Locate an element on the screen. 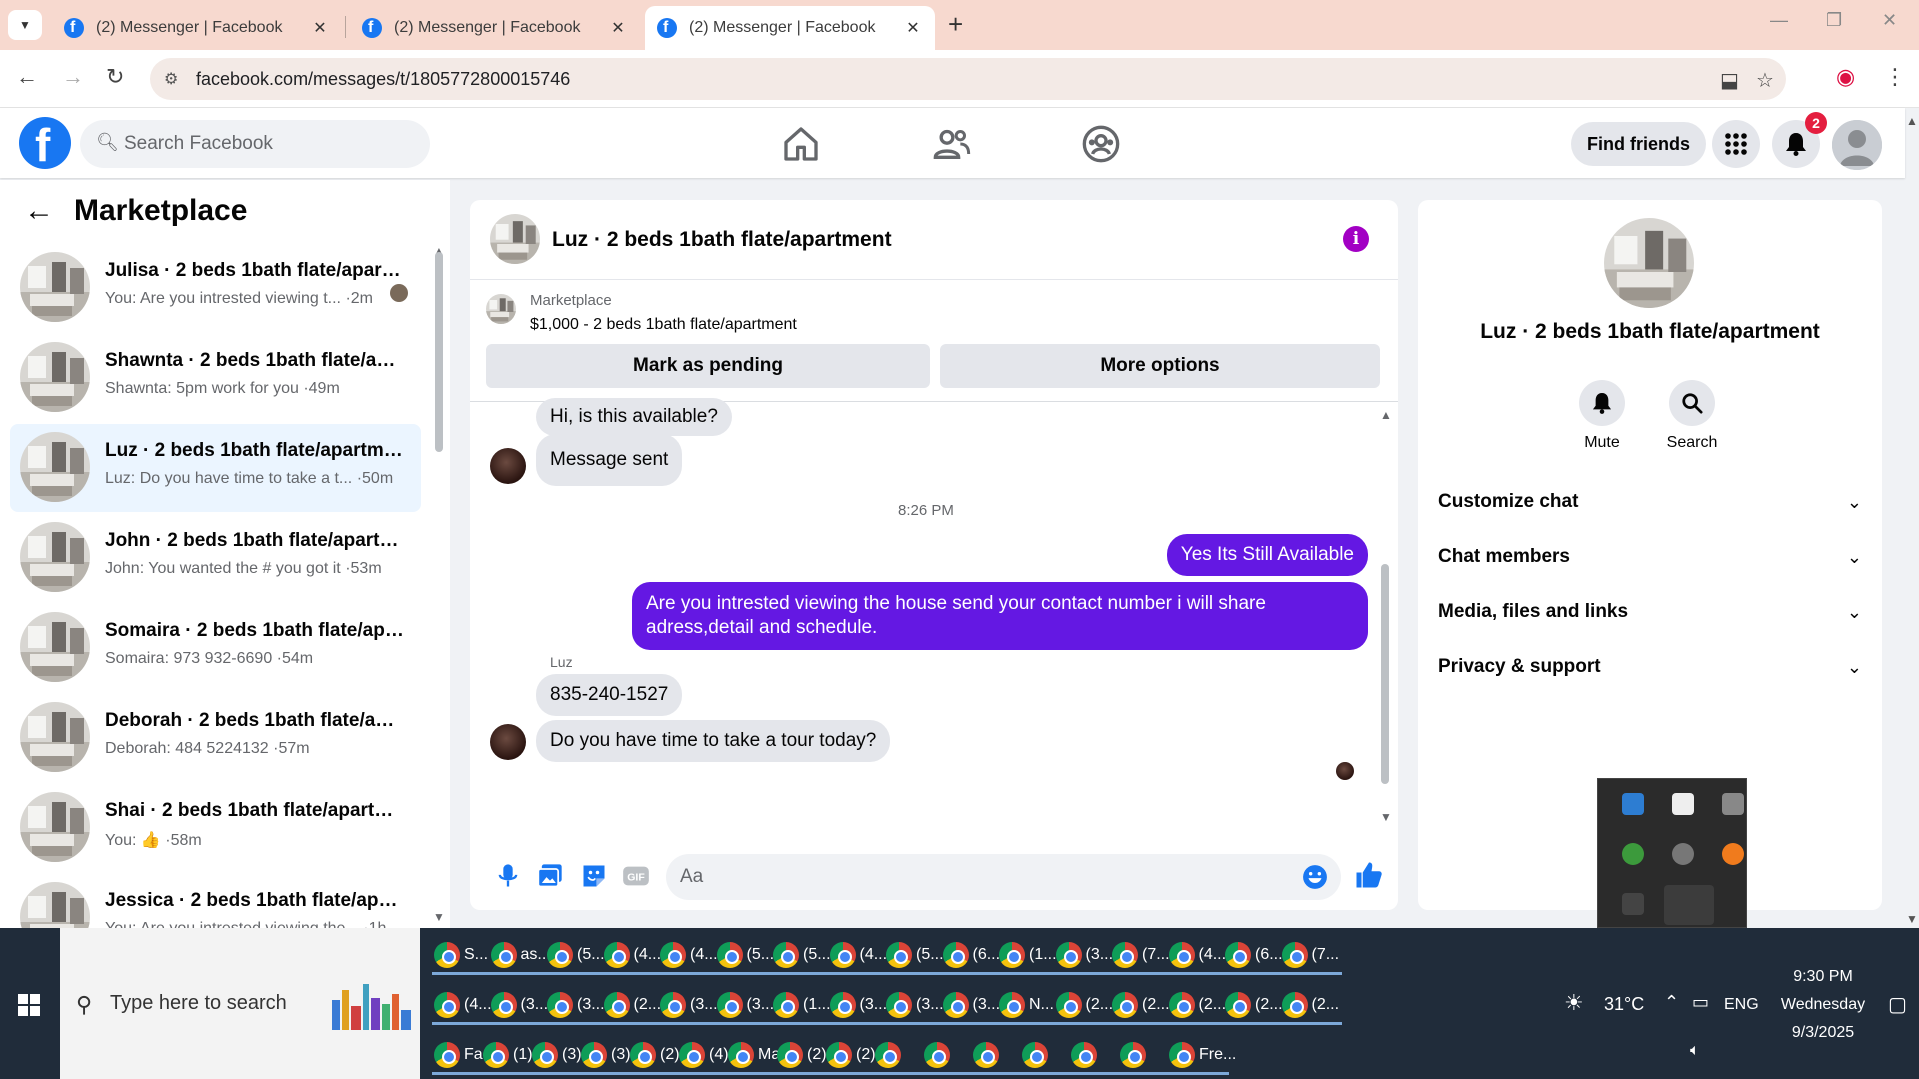 The height and width of the screenshot is (1079, 1919). facebook-search-input is located at coordinates (269, 144).